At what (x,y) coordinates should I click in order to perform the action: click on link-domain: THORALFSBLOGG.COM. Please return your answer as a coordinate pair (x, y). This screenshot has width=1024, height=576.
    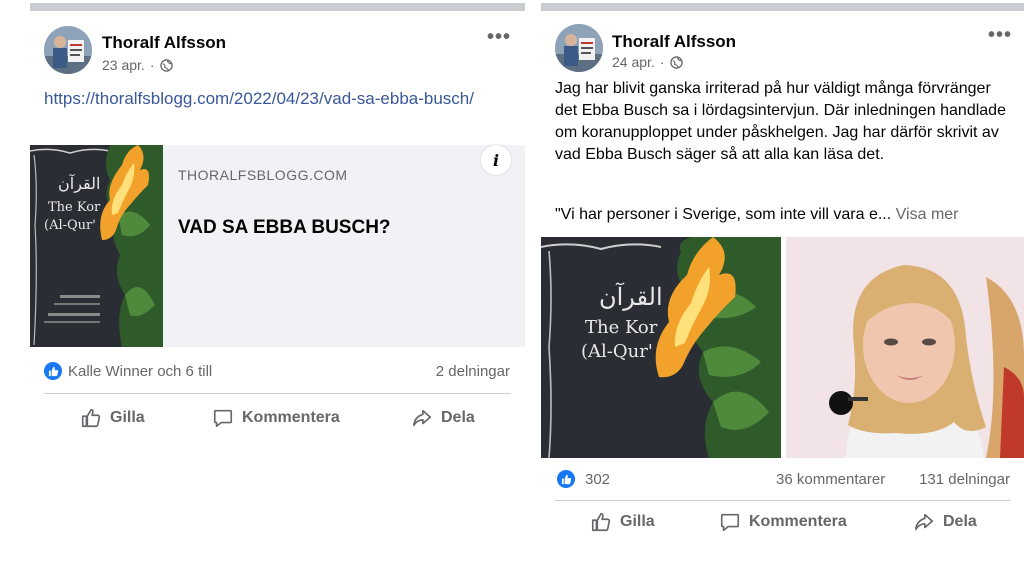
    Looking at the image, I should click on (263, 175).